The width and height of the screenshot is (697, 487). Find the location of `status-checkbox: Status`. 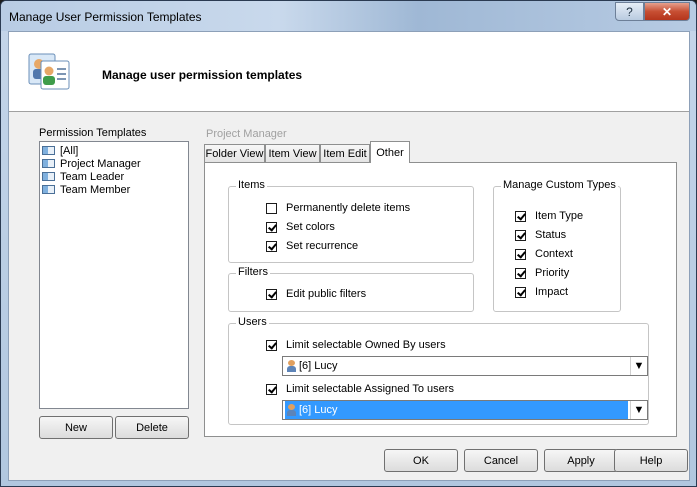

status-checkbox: Status is located at coordinates (540, 235).